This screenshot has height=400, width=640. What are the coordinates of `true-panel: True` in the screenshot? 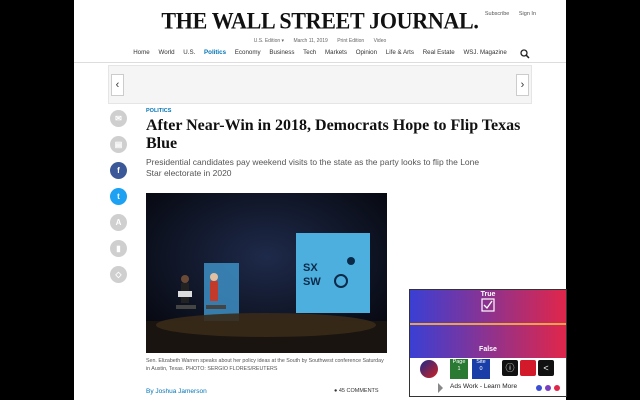 It's located at (488, 306).